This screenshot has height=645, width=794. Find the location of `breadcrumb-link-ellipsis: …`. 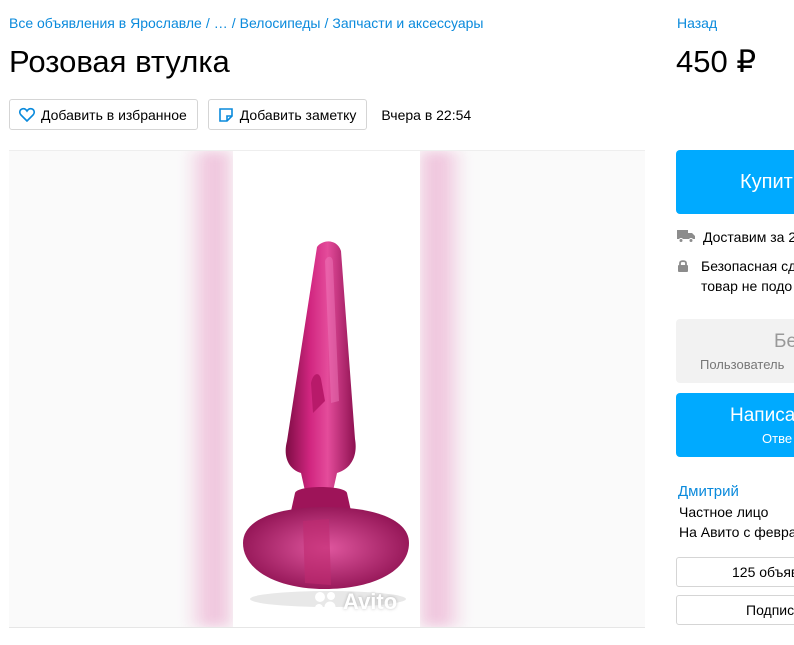

breadcrumb-link-ellipsis: … is located at coordinates (221, 23).